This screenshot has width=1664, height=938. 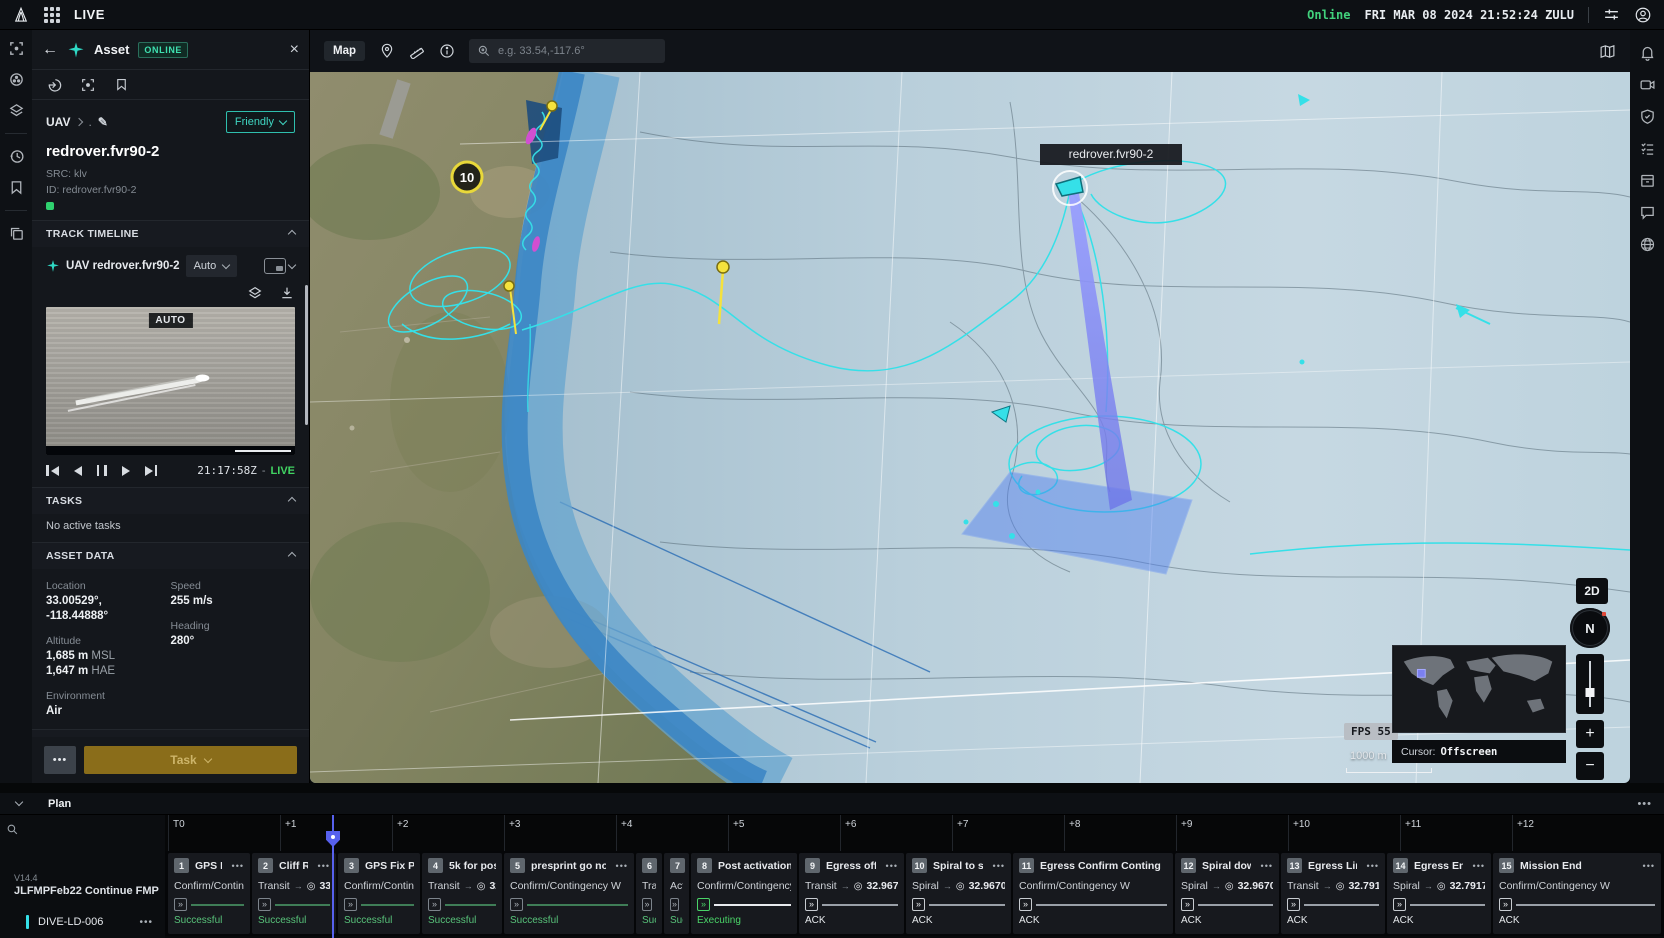 What do you see at coordinates (185, 586) in the screenshot?
I see `field-label: Speed` at bounding box center [185, 586].